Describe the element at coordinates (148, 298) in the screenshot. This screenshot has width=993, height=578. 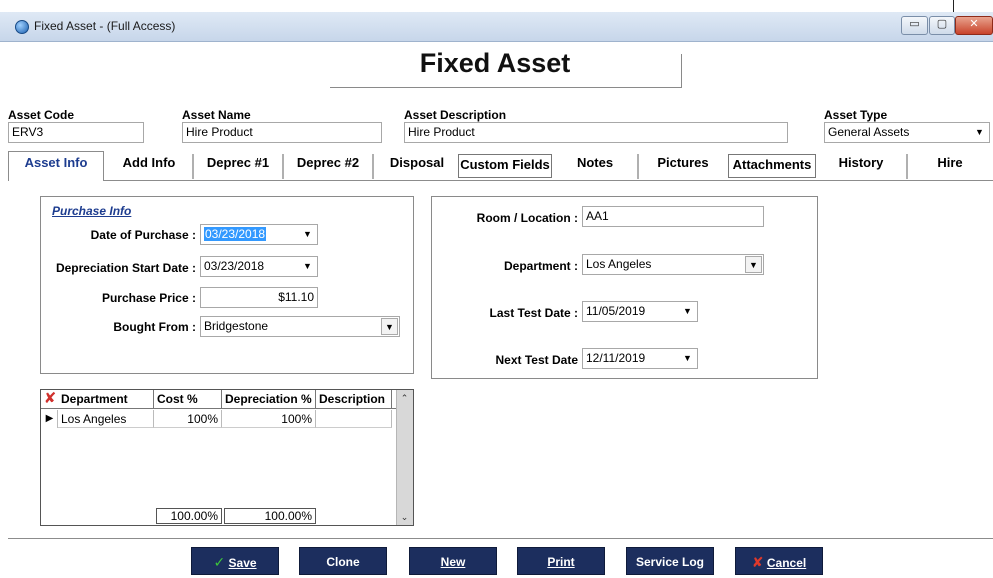
I see `purchase-price-label: Purchase Price :` at that location.